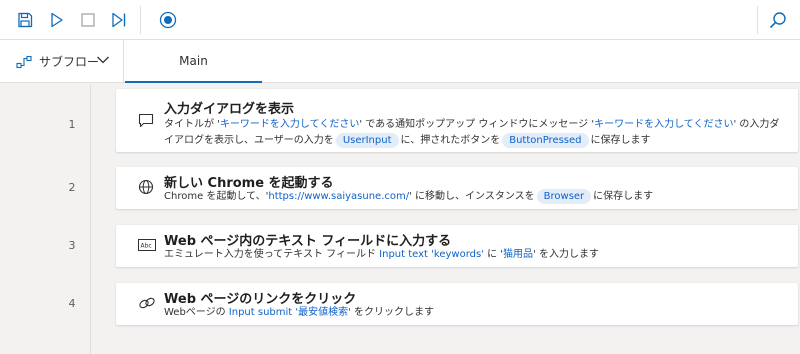 This screenshot has width=800, height=354. Describe the element at coordinates (146, 120) in the screenshot. I see `message-dialog-icon` at that location.